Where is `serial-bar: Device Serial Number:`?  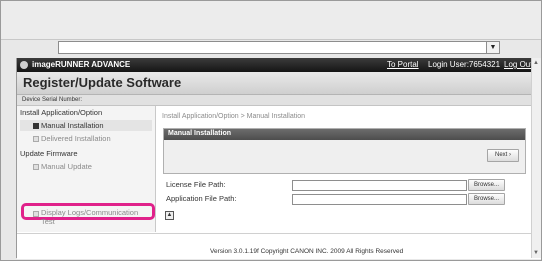
serial-bar: Device Serial Number: is located at coordinates (279, 100).